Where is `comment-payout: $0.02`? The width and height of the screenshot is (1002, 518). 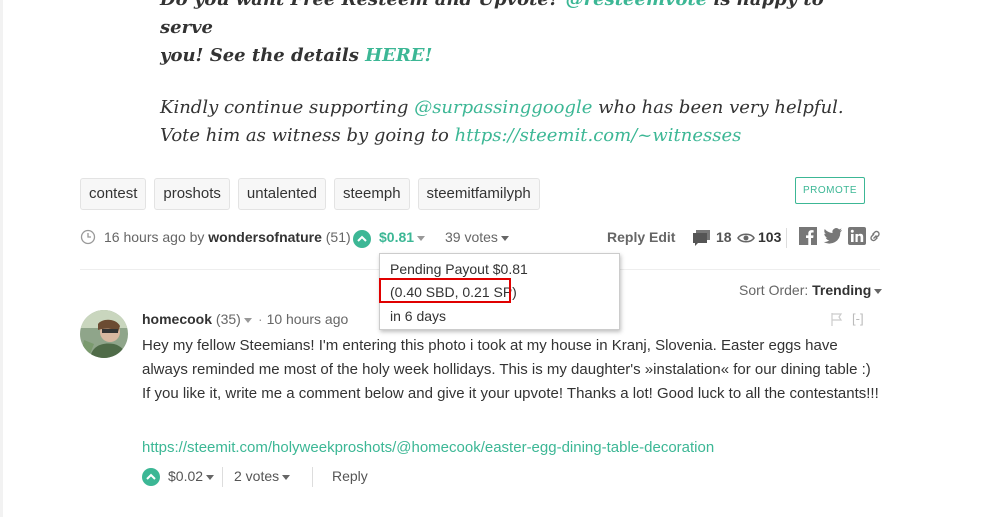
comment-payout: $0.02 is located at coordinates (191, 476).